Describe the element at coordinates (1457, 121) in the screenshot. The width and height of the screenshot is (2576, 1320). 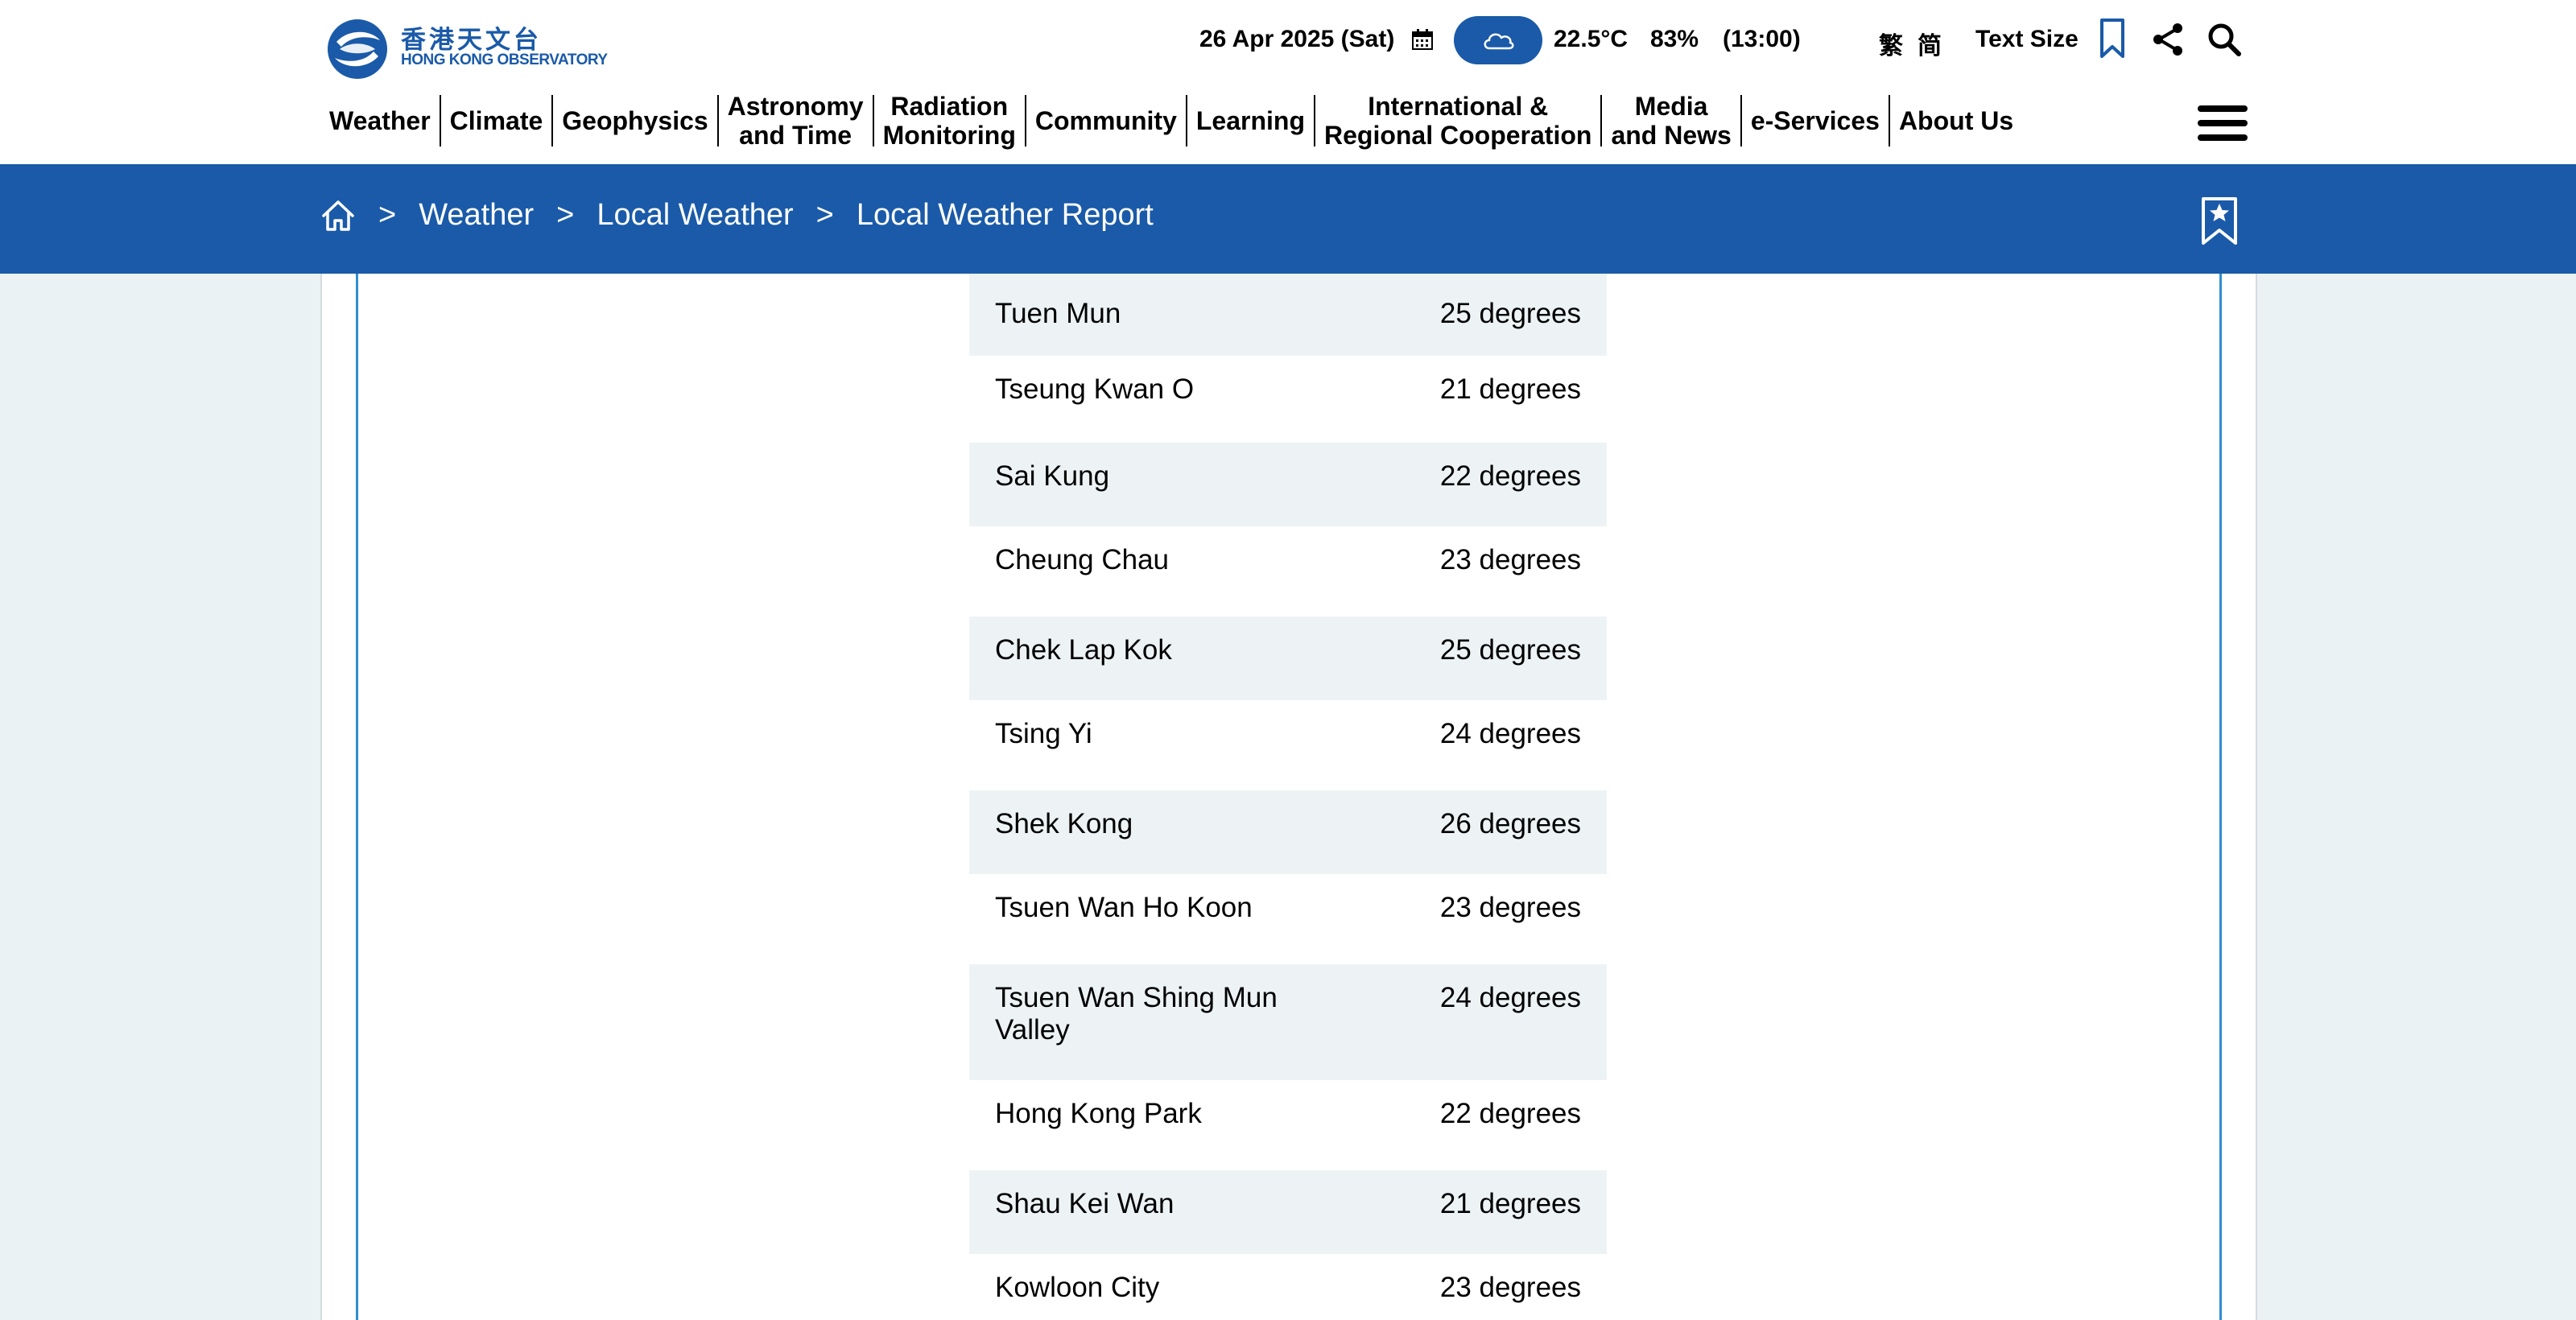
I see `nav-international-cooperation: International & Regional Cooperation` at that location.